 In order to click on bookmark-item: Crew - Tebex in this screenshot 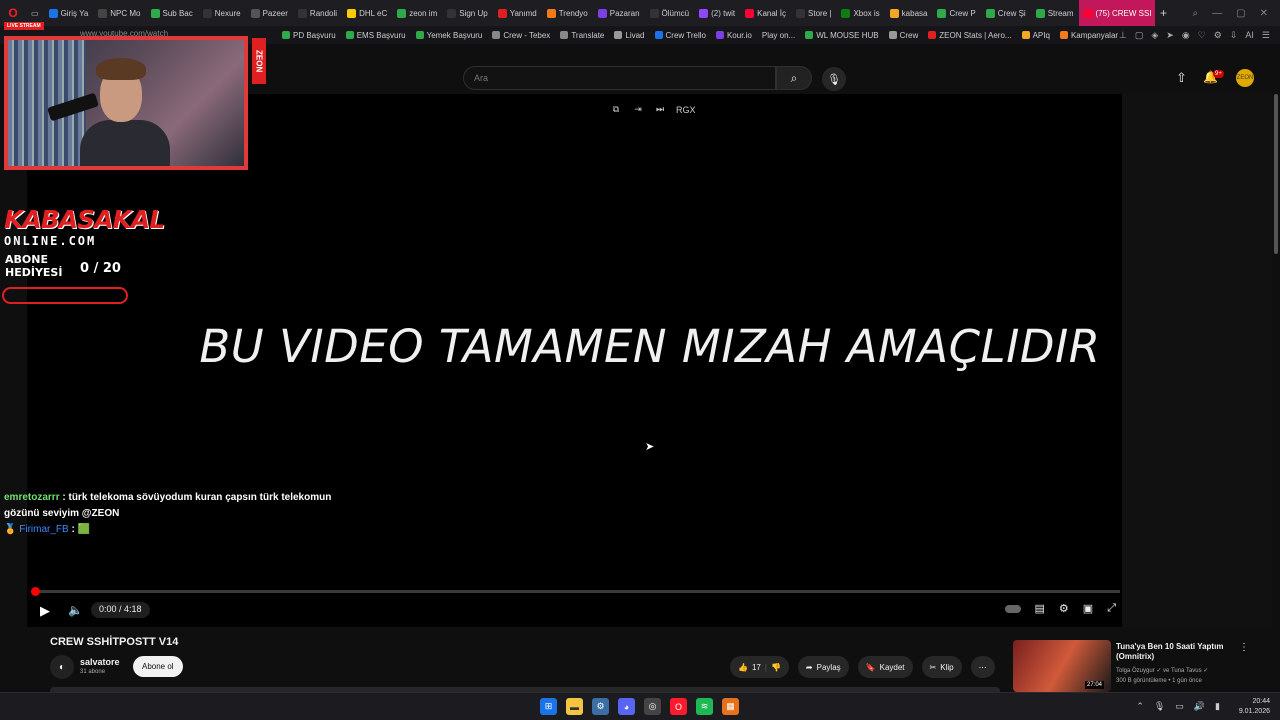, I will do `click(521, 35)`.